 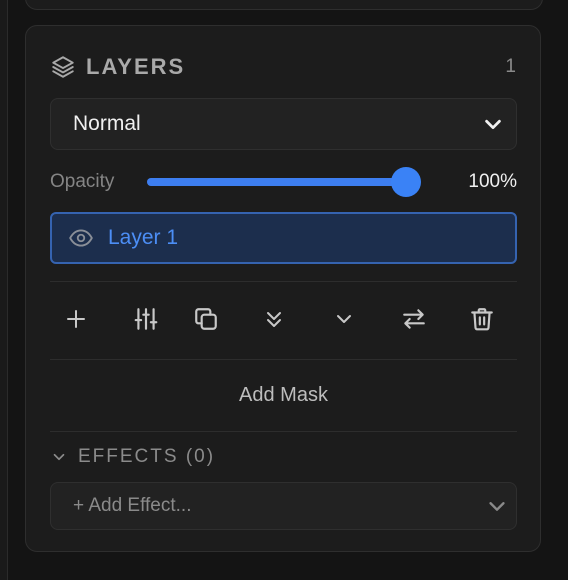 I want to click on opacity-row: Opacity 100%, so click(x=283, y=182).